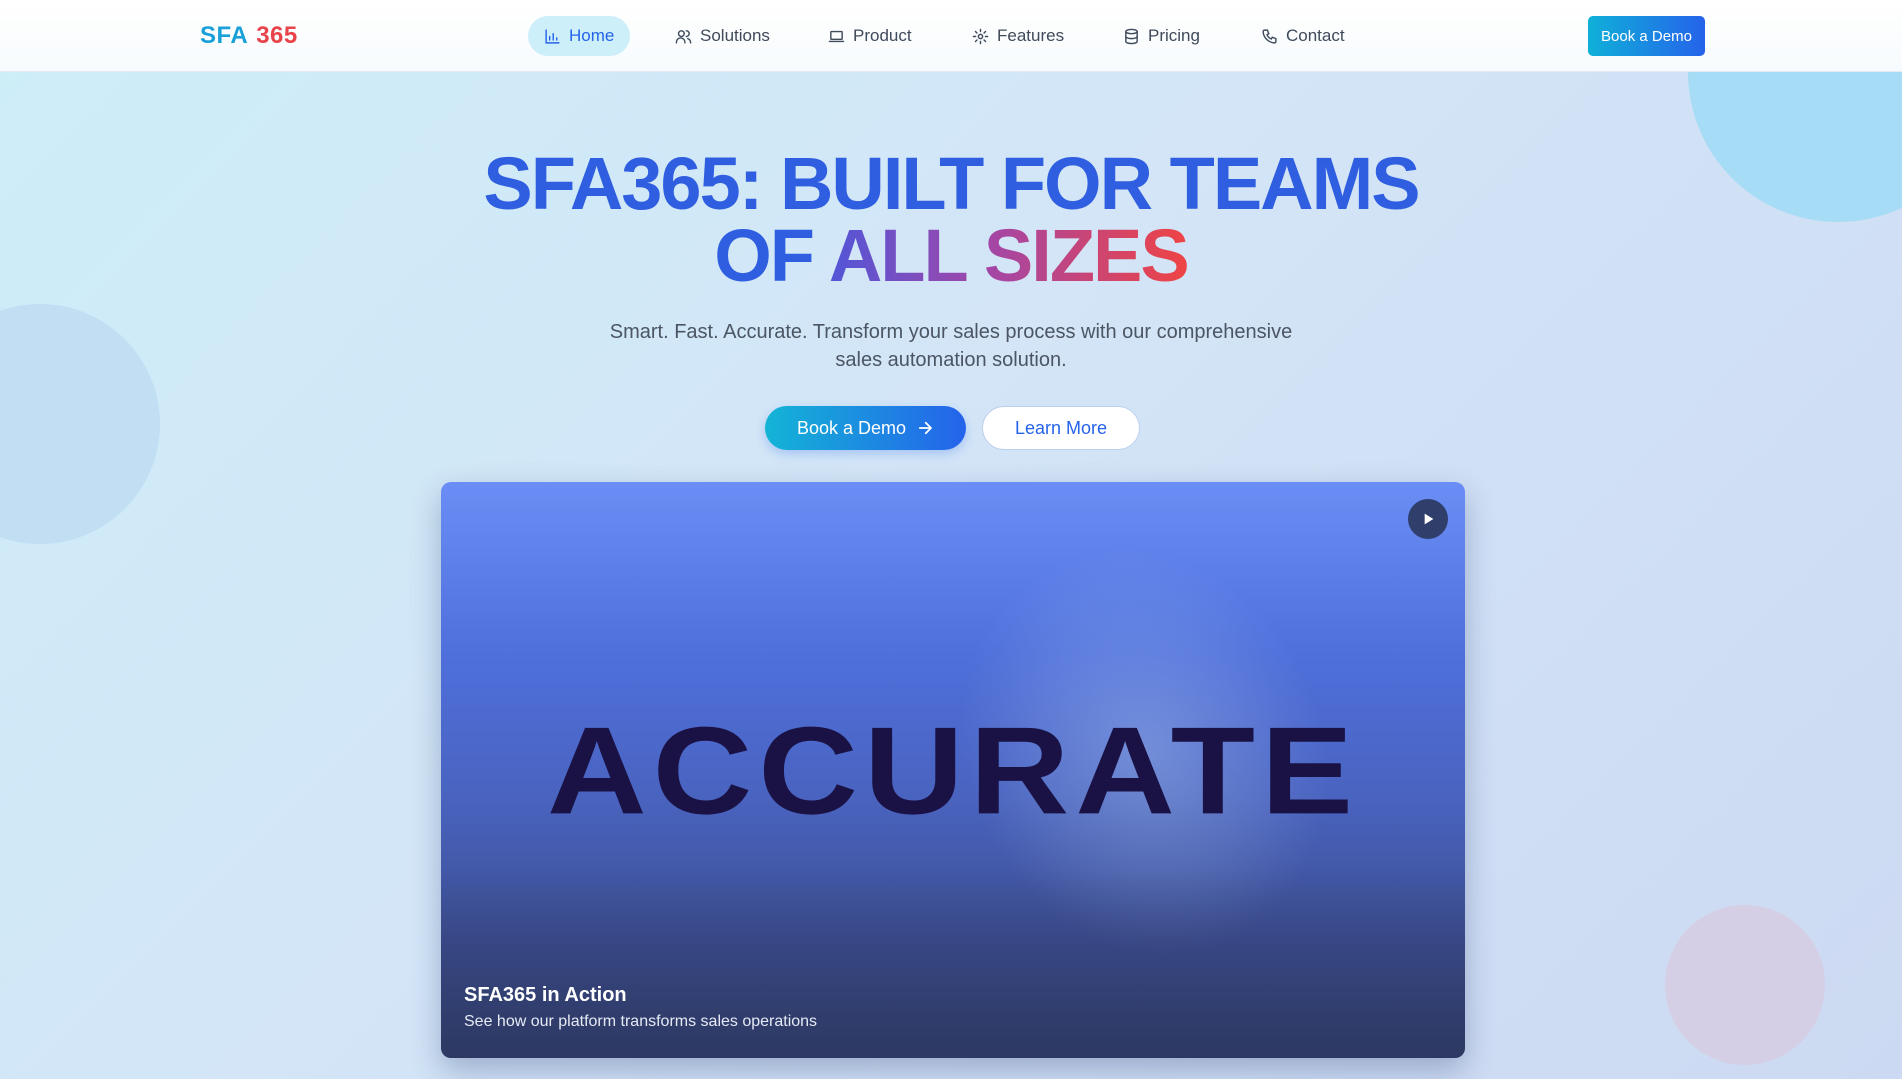 The width and height of the screenshot is (1902, 1079). What do you see at coordinates (1031, 35) in the screenshot?
I see `nav-item-label: Features` at bounding box center [1031, 35].